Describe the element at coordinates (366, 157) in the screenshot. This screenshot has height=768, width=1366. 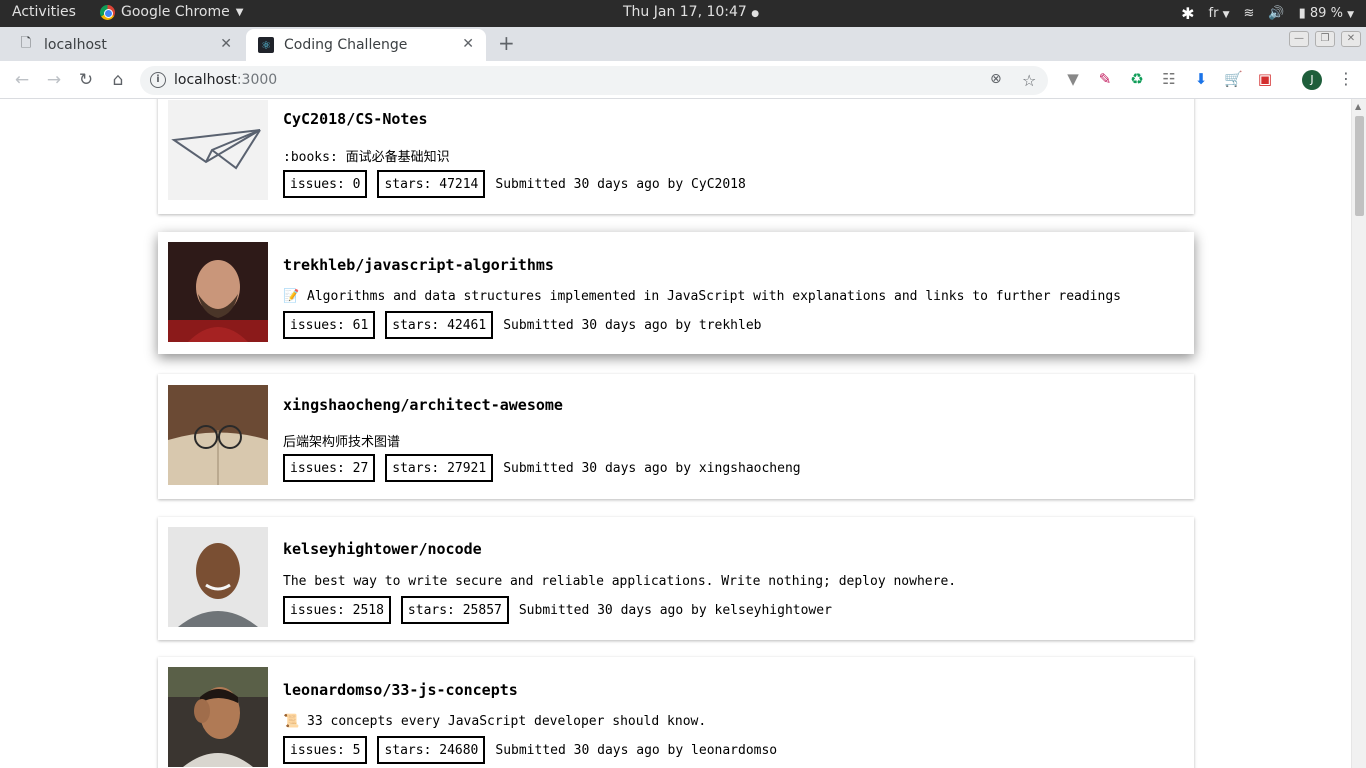
I see `repo-description: :books: 面试必备基础知识` at that location.